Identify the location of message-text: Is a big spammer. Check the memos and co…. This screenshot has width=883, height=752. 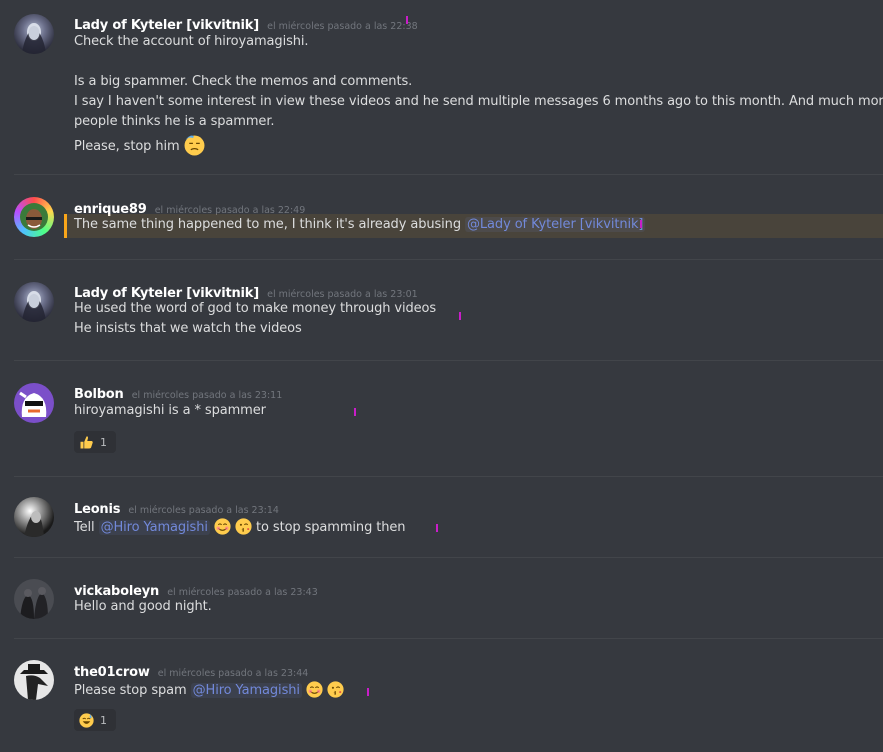
(243, 81).